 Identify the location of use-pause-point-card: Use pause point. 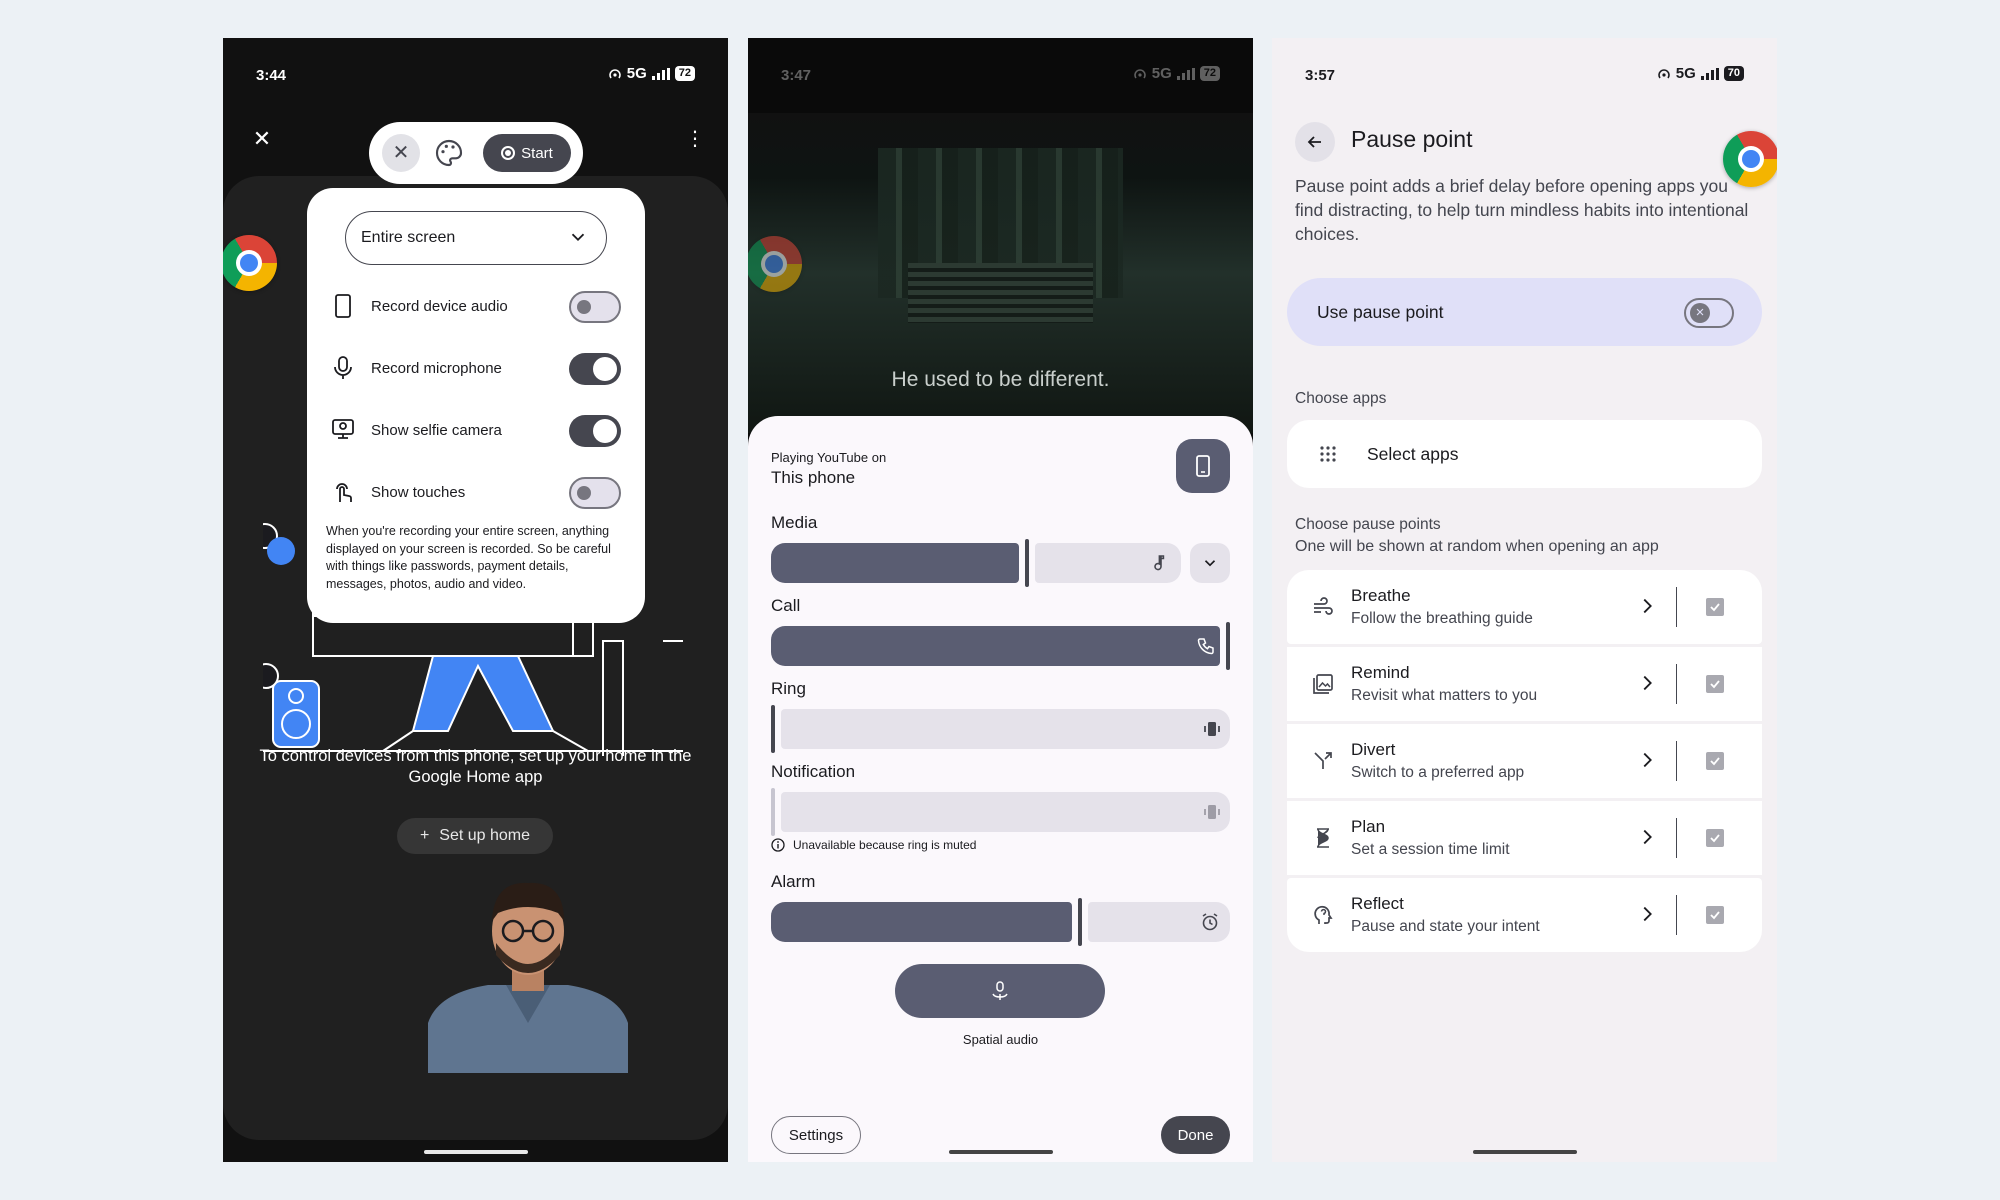
(1524, 312).